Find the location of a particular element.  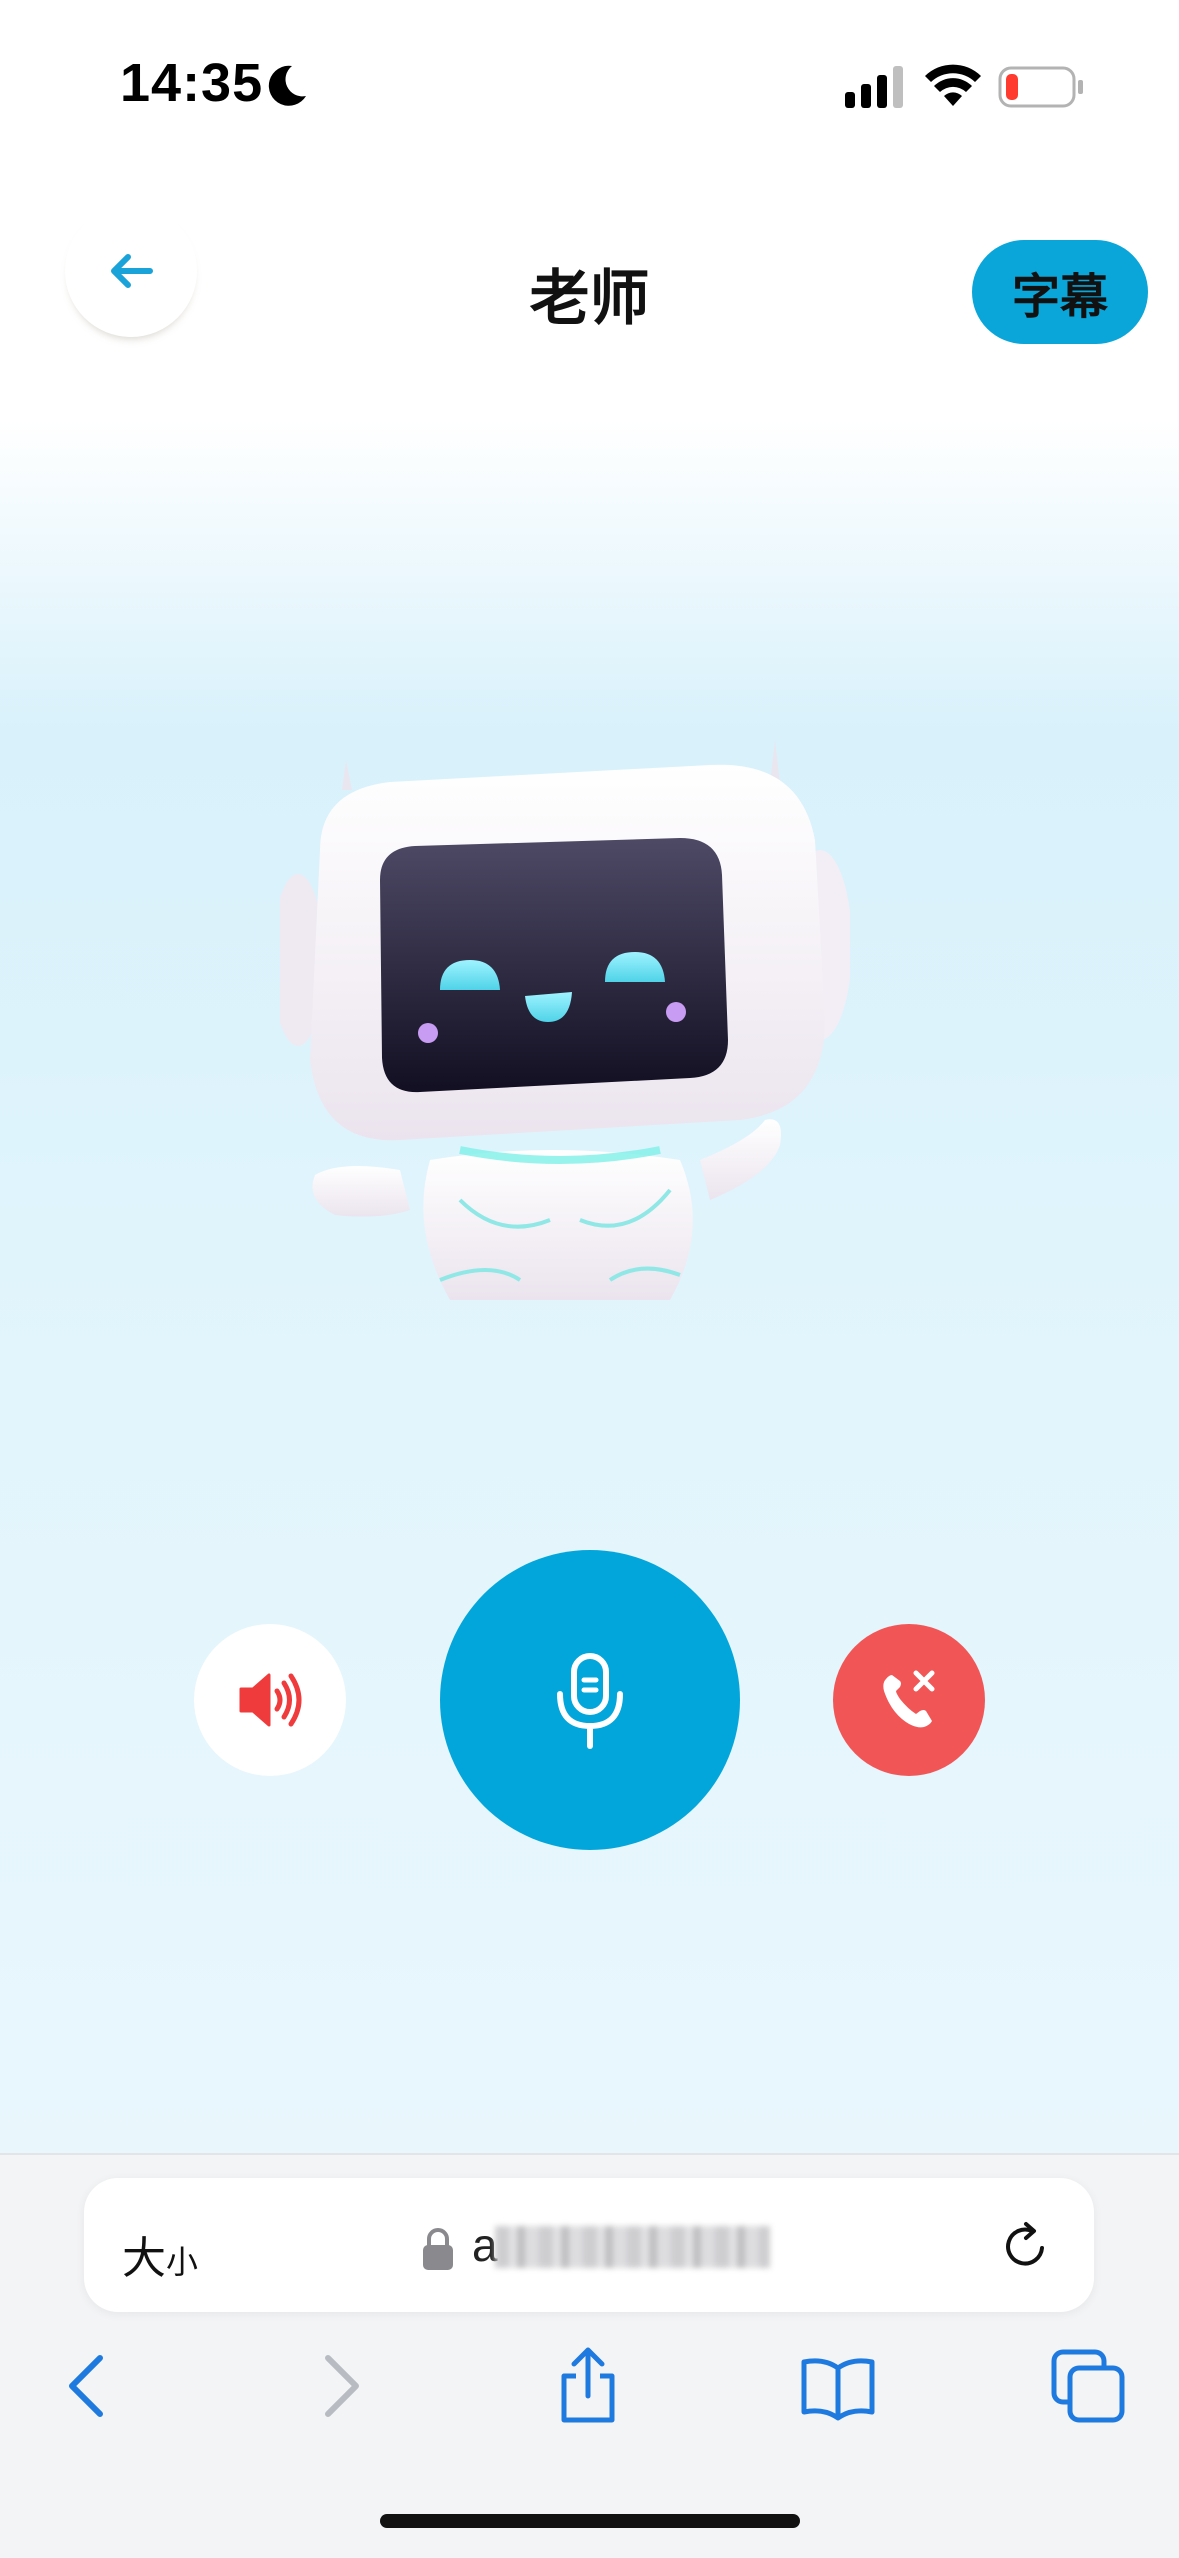

share-icon is located at coordinates (588, 2386).